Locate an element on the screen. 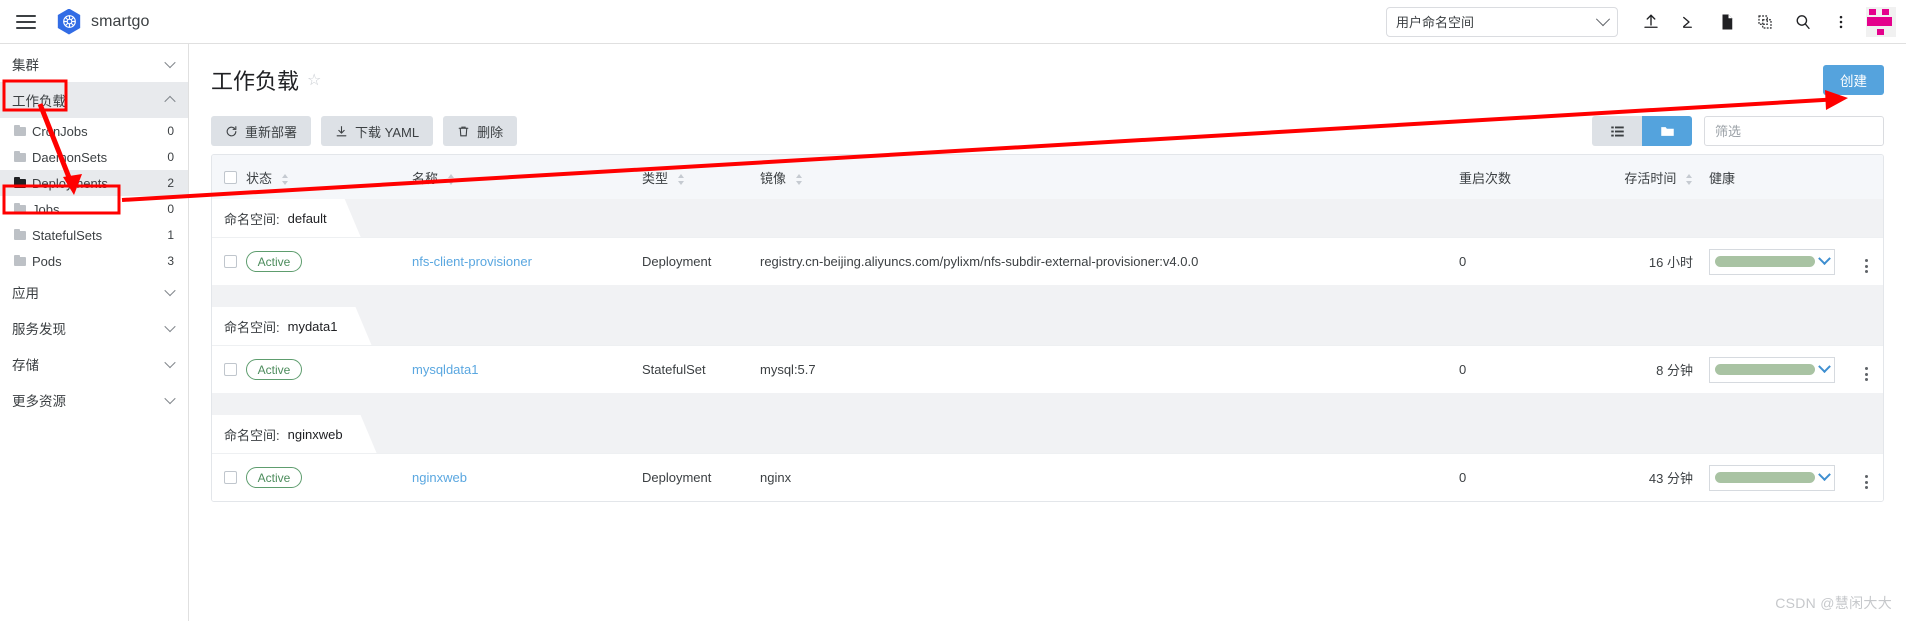  brand: smartgo is located at coordinates (103, 21).